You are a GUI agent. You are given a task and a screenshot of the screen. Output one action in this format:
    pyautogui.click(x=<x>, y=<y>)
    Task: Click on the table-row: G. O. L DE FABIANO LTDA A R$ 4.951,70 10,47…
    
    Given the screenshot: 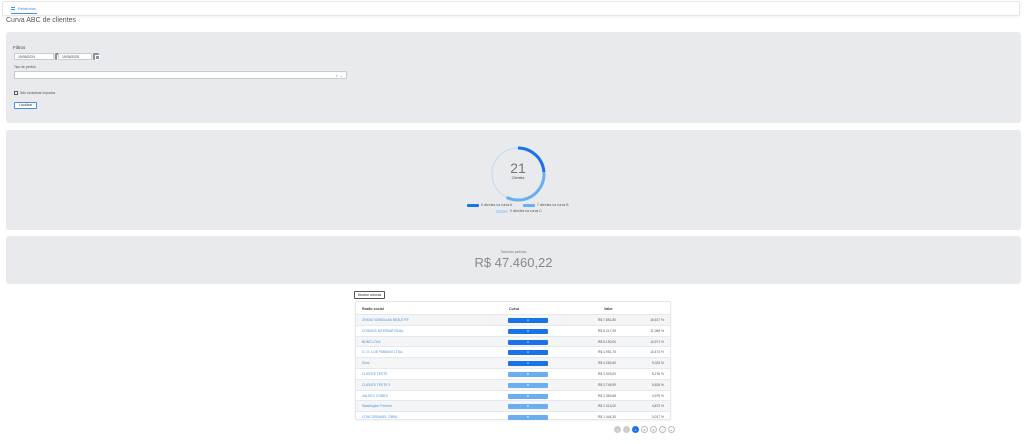 What is the action you would take?
    pyautogui.click(x=513, y=351)
    